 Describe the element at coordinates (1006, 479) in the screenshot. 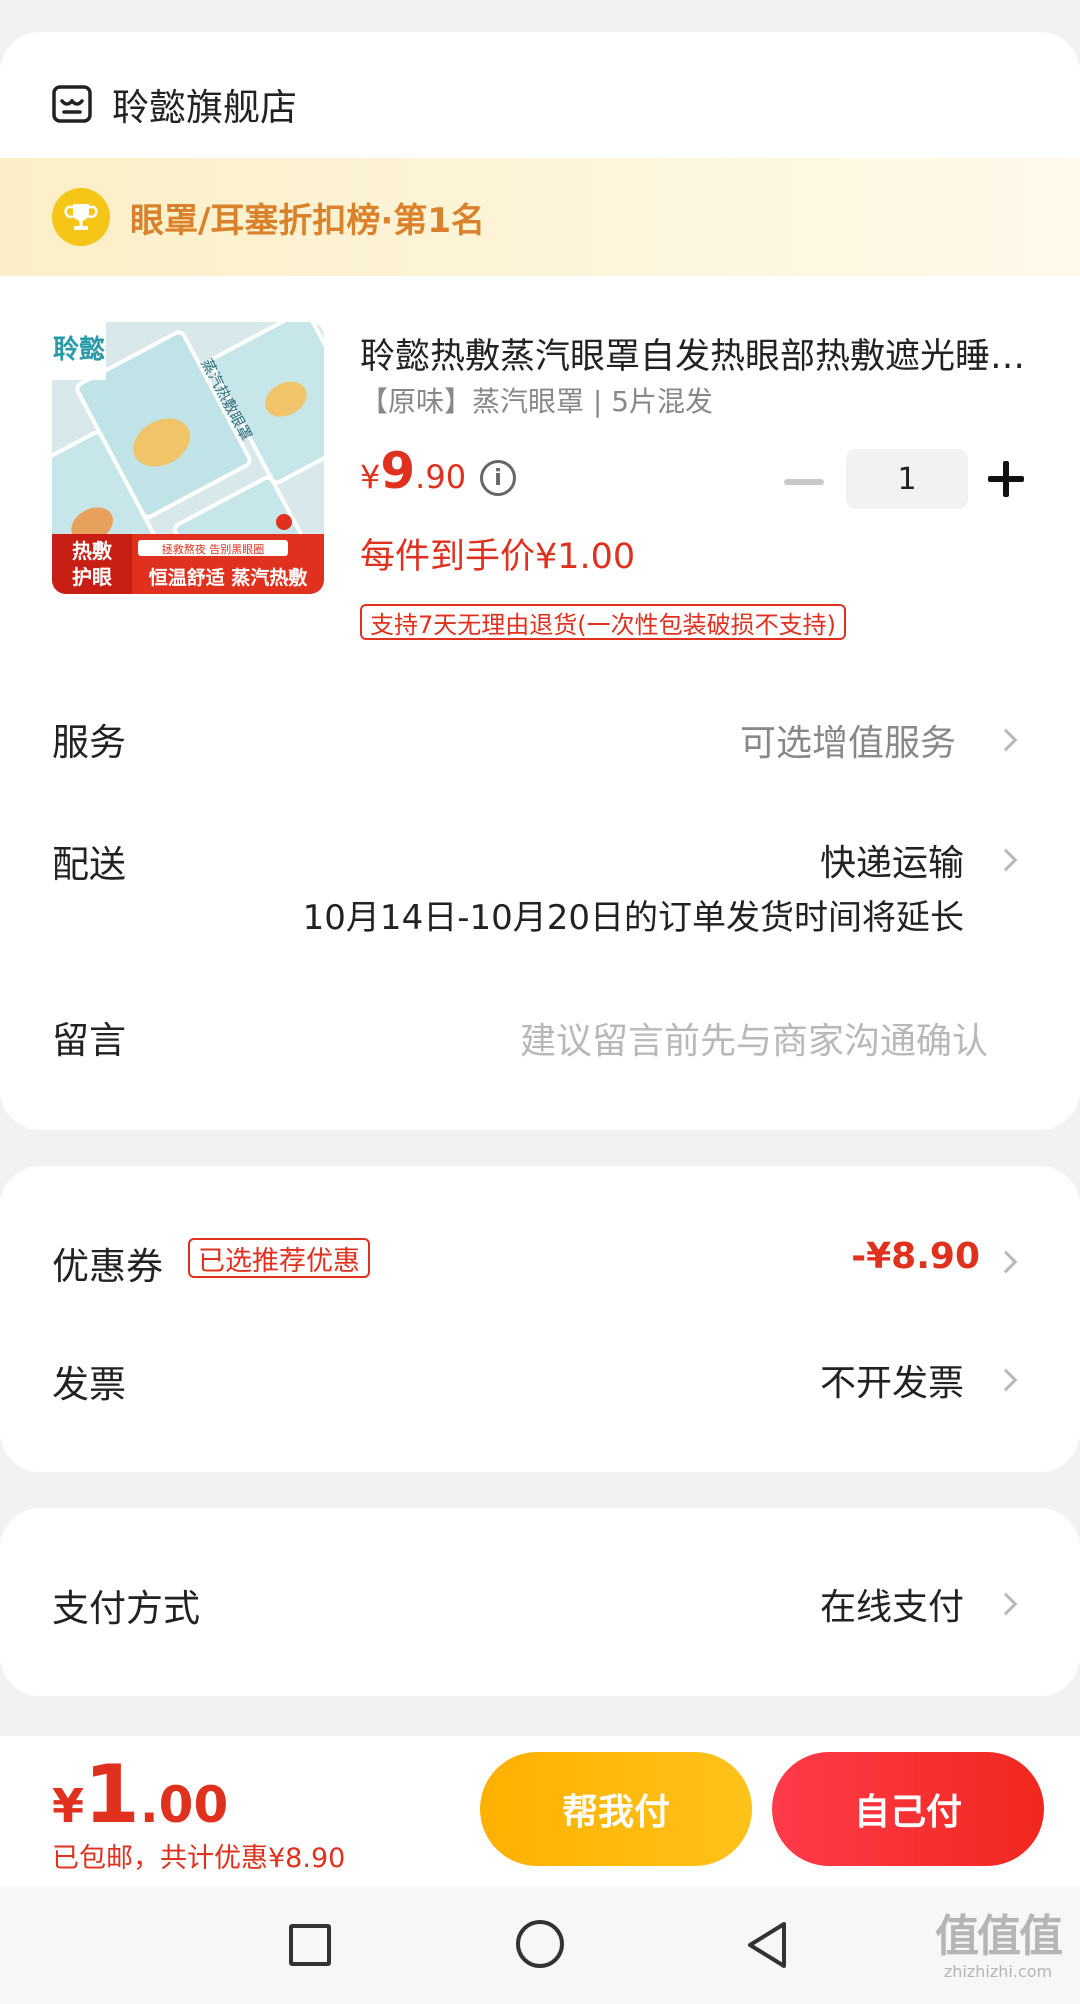

I see `plus-icon` at that location.